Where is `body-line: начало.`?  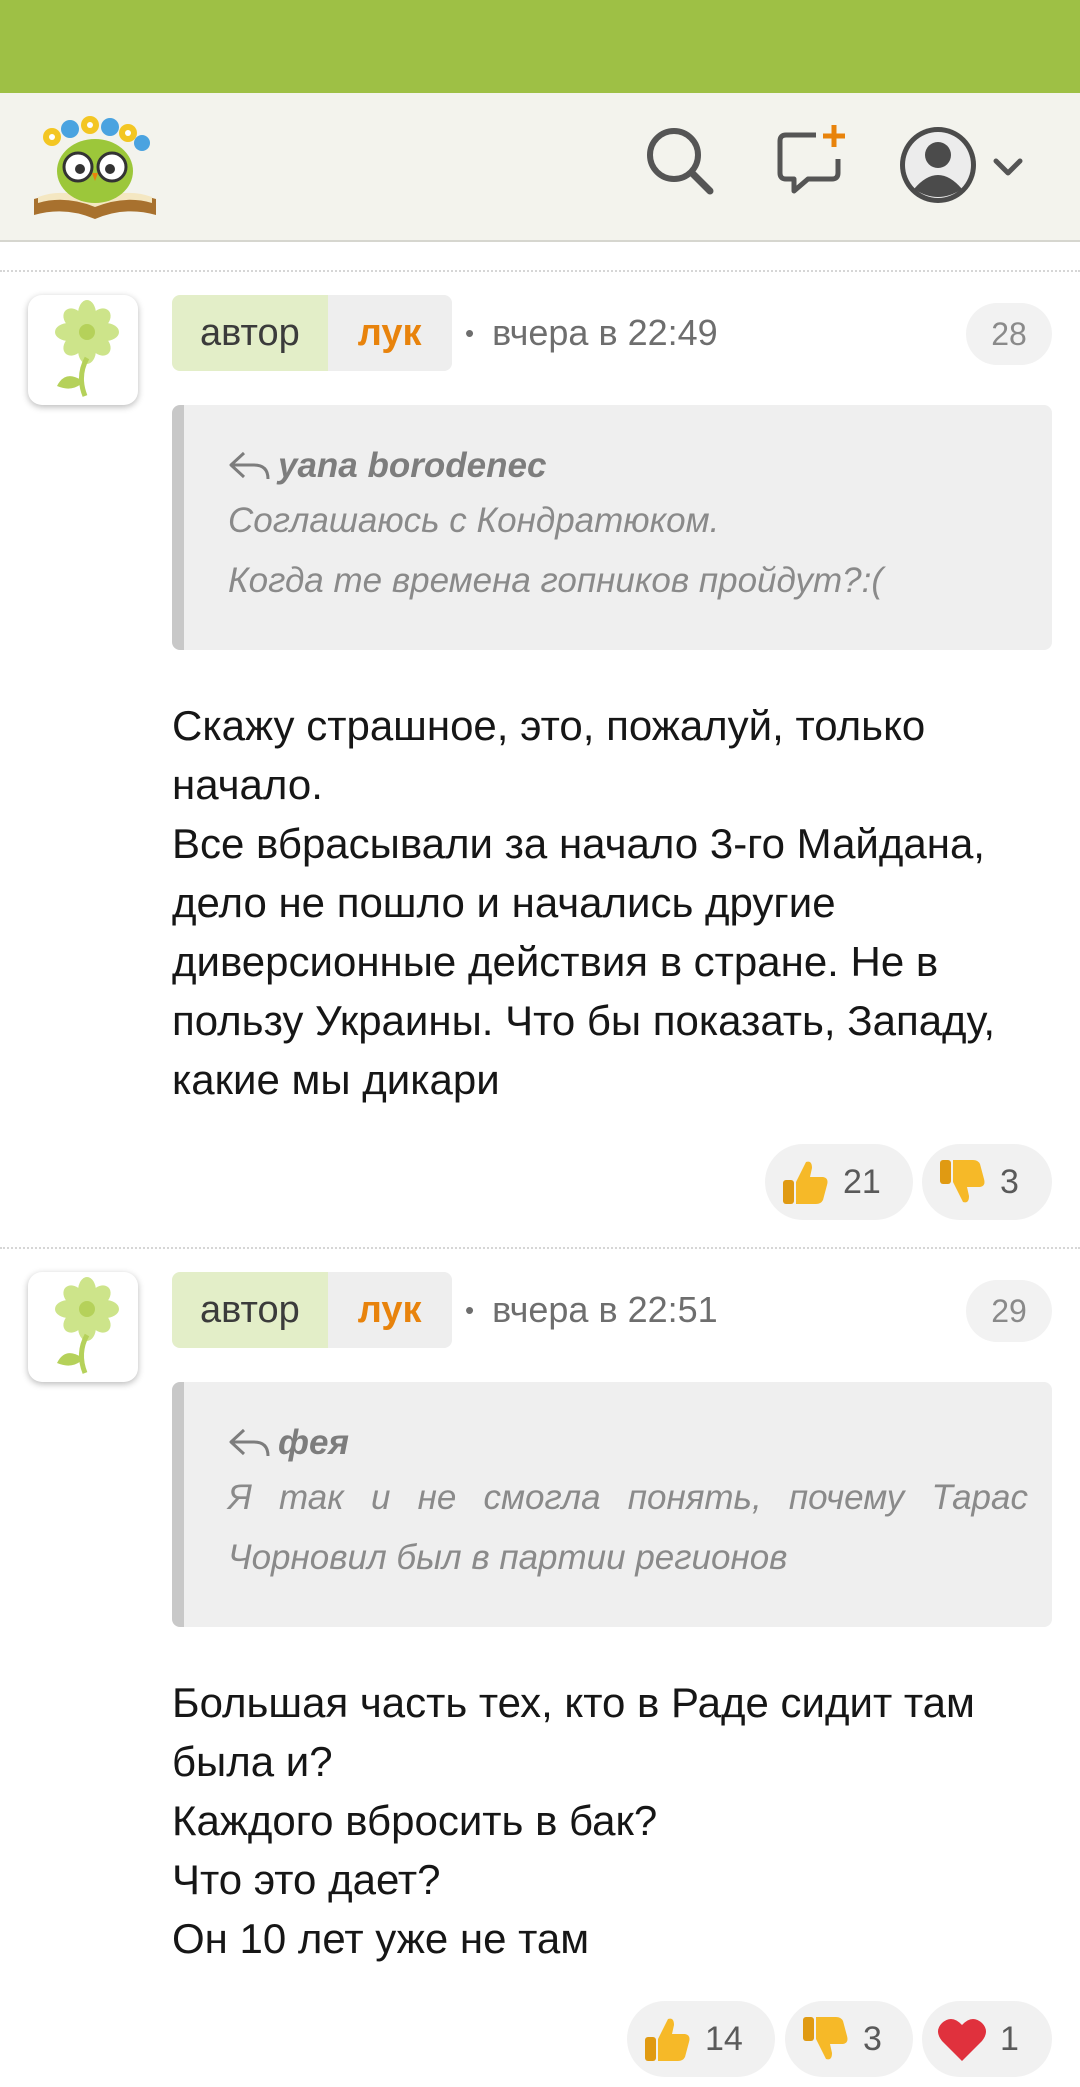
body-line: начало. is located at coordinates (247, 784).